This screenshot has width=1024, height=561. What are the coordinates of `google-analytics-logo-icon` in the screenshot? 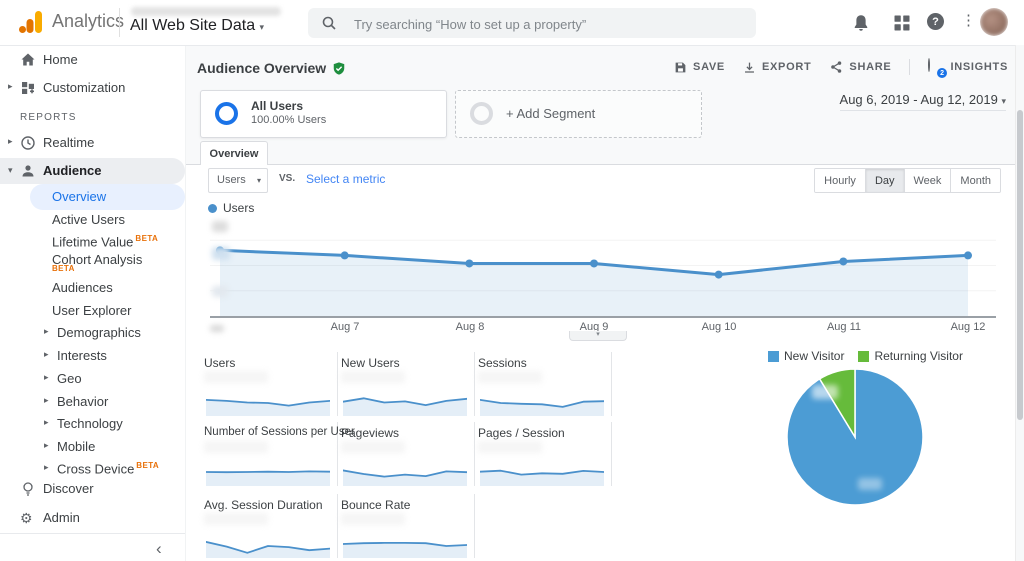 It's located at (31, 22).